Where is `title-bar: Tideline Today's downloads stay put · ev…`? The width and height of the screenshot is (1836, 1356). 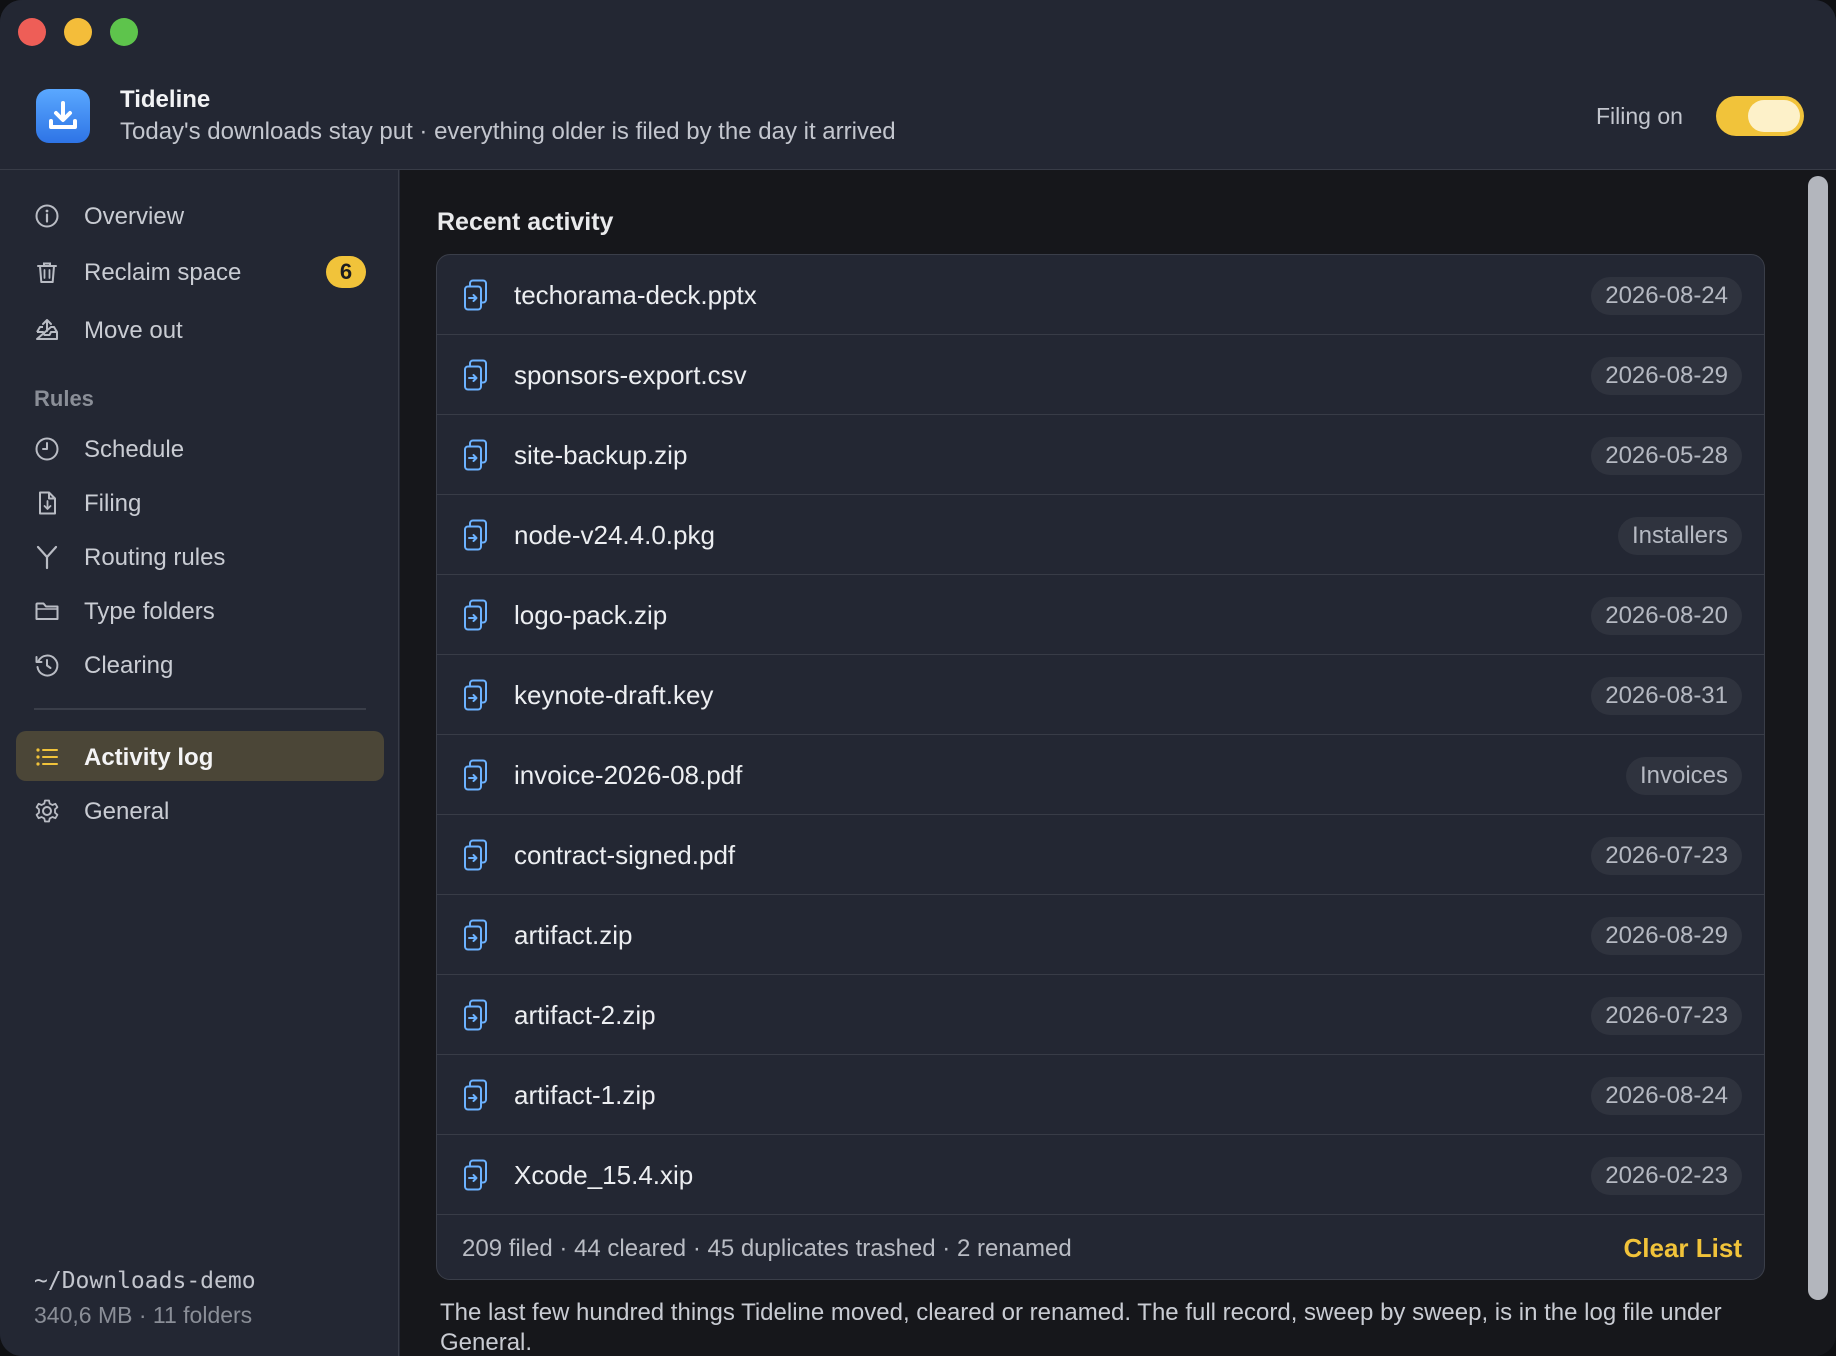
title-bar: Tideline Today's downloads stay put · ev… is located at coordinates (918, 85).